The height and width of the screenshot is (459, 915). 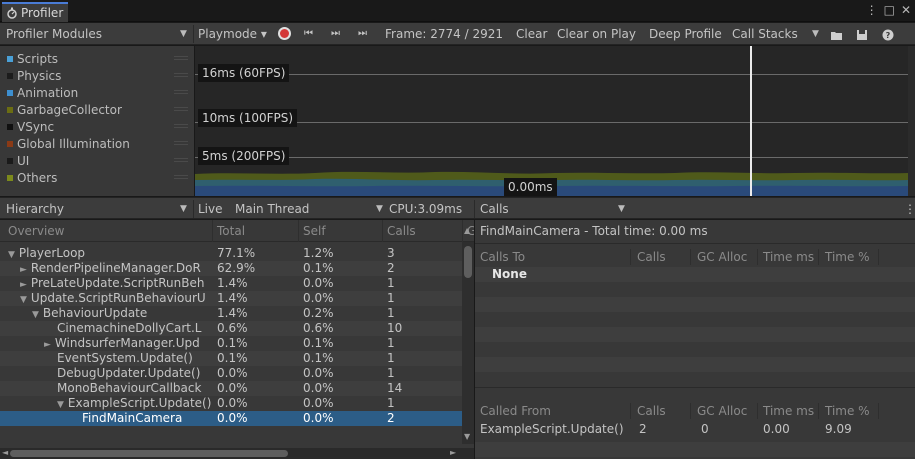 What do you see at coordinates (12, 13) in the screenshot?
I see `profiler-icon` at bounding box center [12, 13].